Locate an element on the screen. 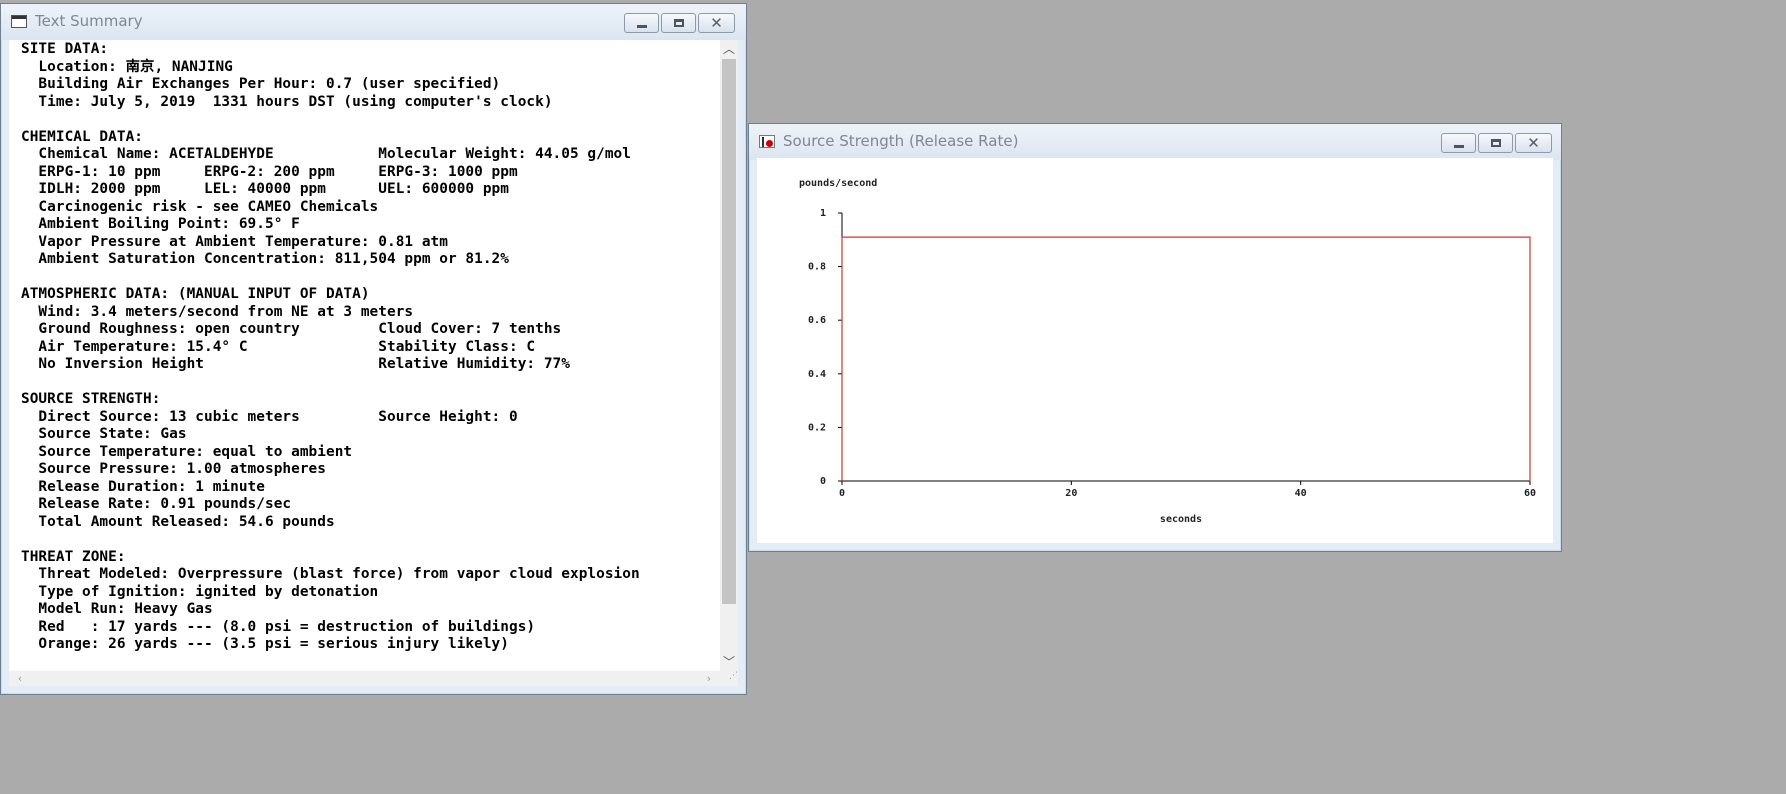 This screenshot has width=1786, height=794. summary-line: Location: 南京, NANJING is located at coordinates (127, 66).